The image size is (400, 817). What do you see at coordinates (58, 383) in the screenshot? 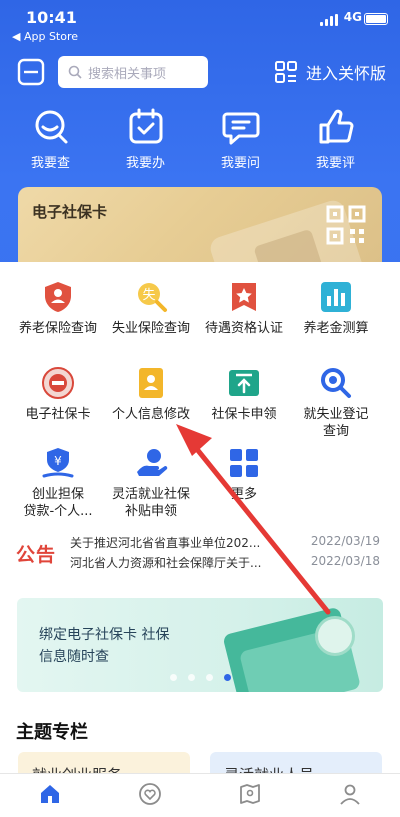
I see `seal-emblem-icon` at bounding box center [58, 383].